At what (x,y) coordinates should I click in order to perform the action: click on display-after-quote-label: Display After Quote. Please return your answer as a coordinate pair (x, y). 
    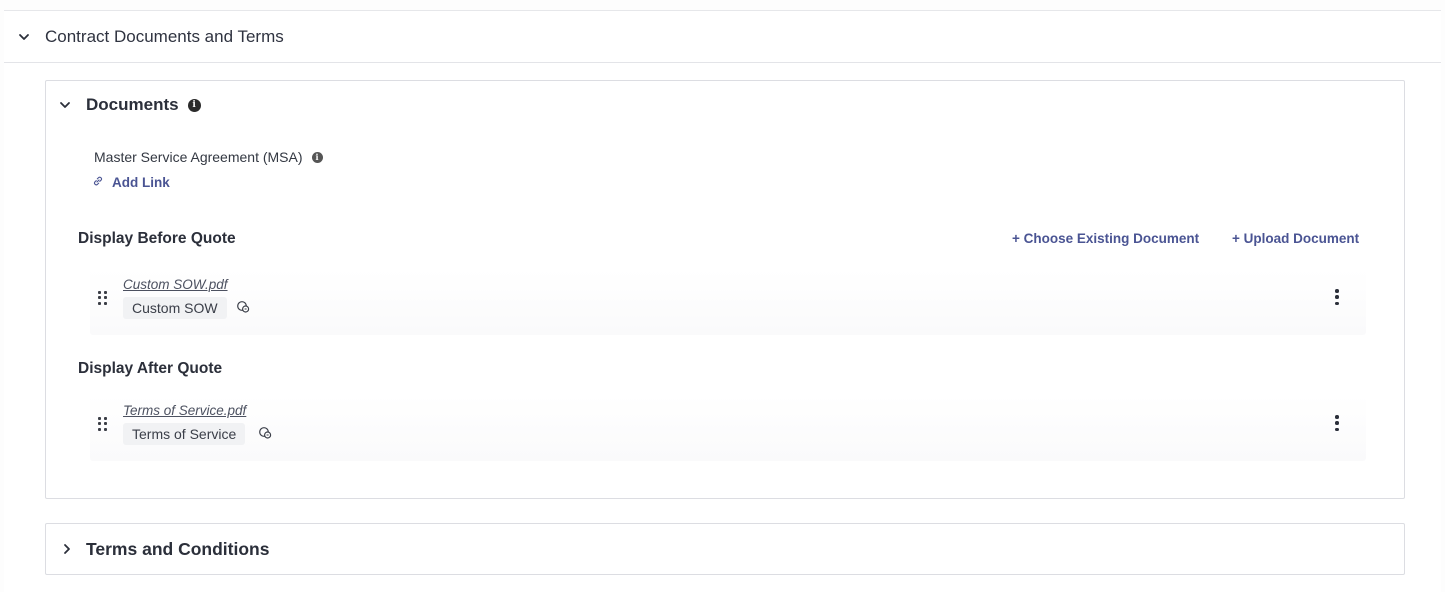
    Looking at the image, I should click on (150, 368).